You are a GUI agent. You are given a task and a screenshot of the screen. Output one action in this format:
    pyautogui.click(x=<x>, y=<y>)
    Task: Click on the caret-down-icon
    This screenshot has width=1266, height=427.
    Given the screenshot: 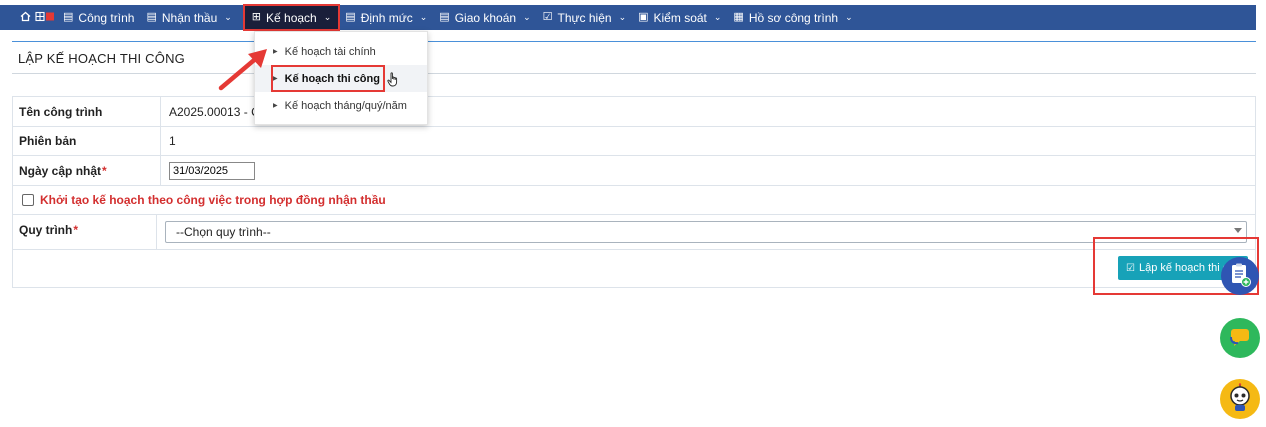 What is the action you would take?
    pyautogui.click(x=1238, y=230)
    